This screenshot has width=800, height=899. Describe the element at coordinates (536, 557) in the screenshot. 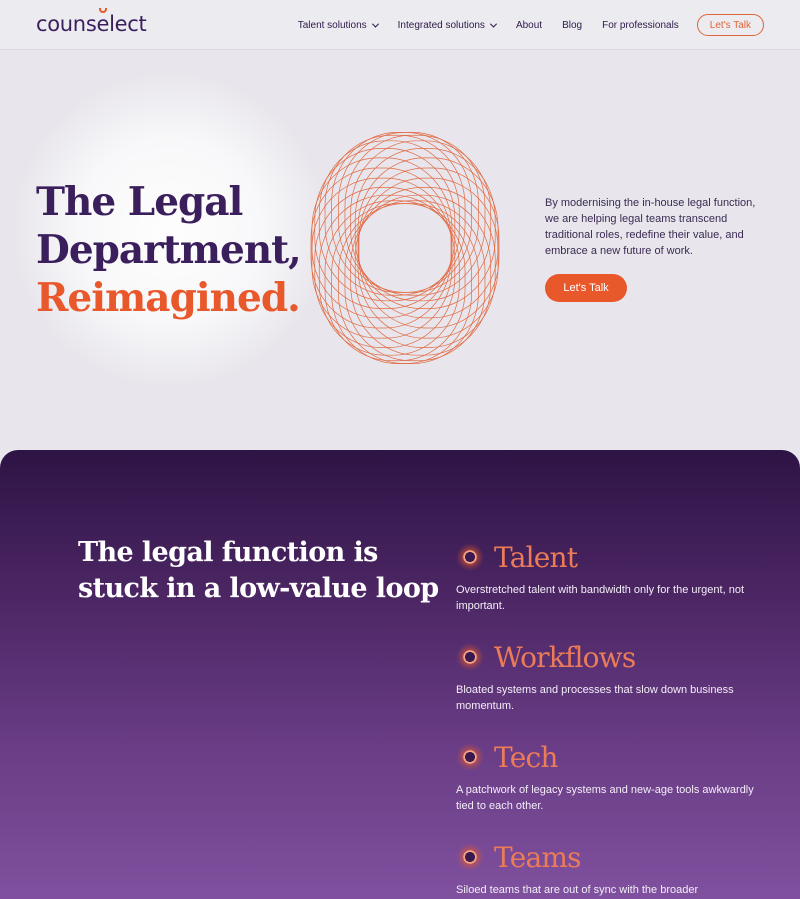

I see `item-title: Talent` at that location.